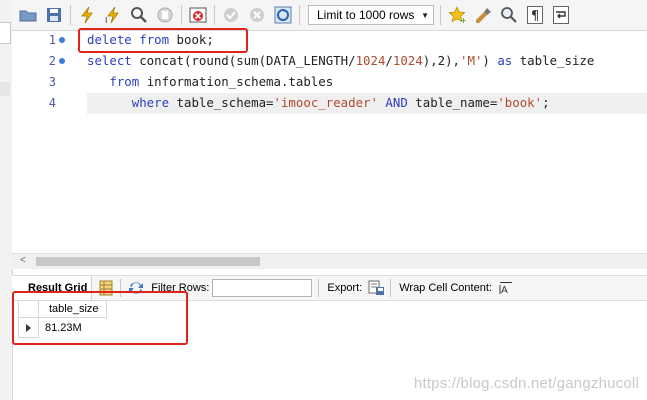 The height and width of the screenshot is (400, 647). Describe the element at coordinates (509, 15) in the screenshot. I see `find-icon` at that location.